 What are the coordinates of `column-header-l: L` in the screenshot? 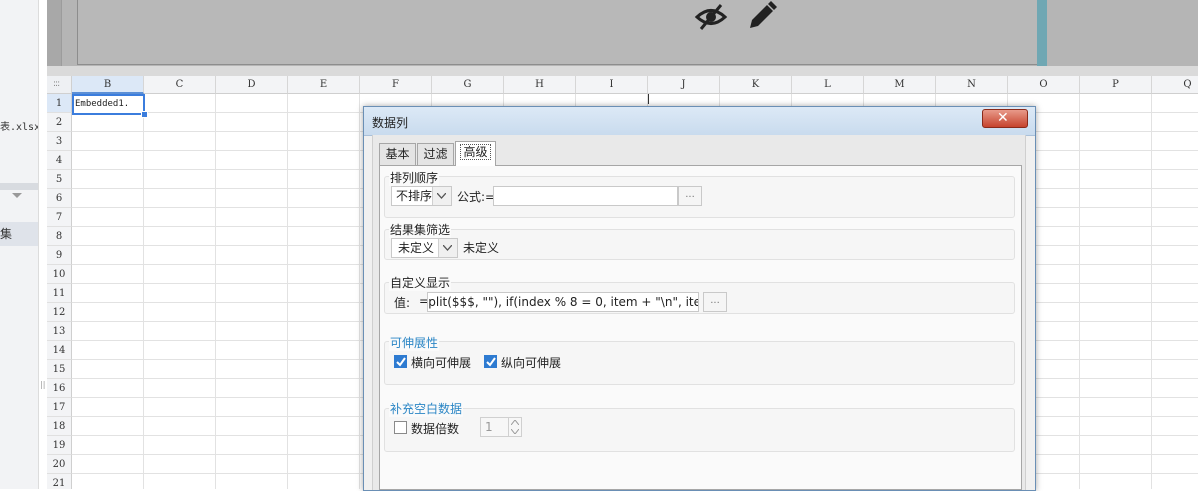 It's located at (828, 85).